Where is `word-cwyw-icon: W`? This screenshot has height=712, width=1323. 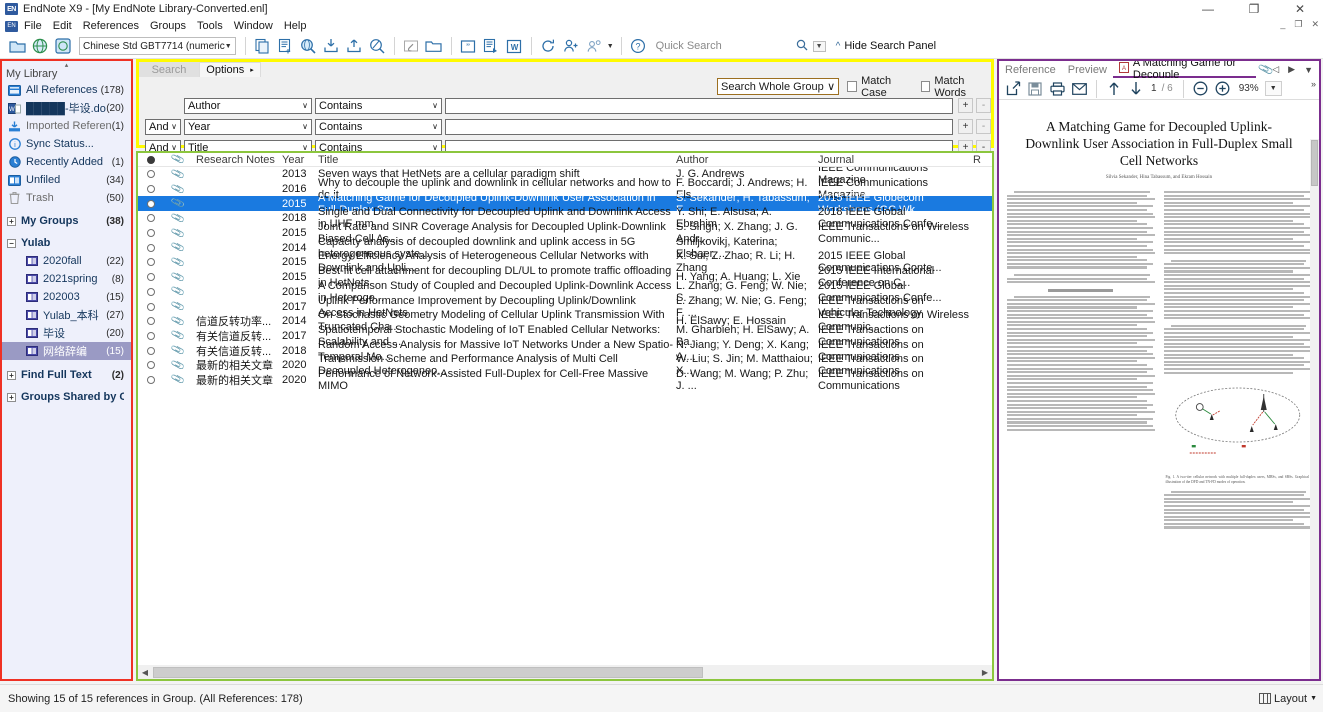
word-cwyw-icon: W is located at coordinates (514, 46).